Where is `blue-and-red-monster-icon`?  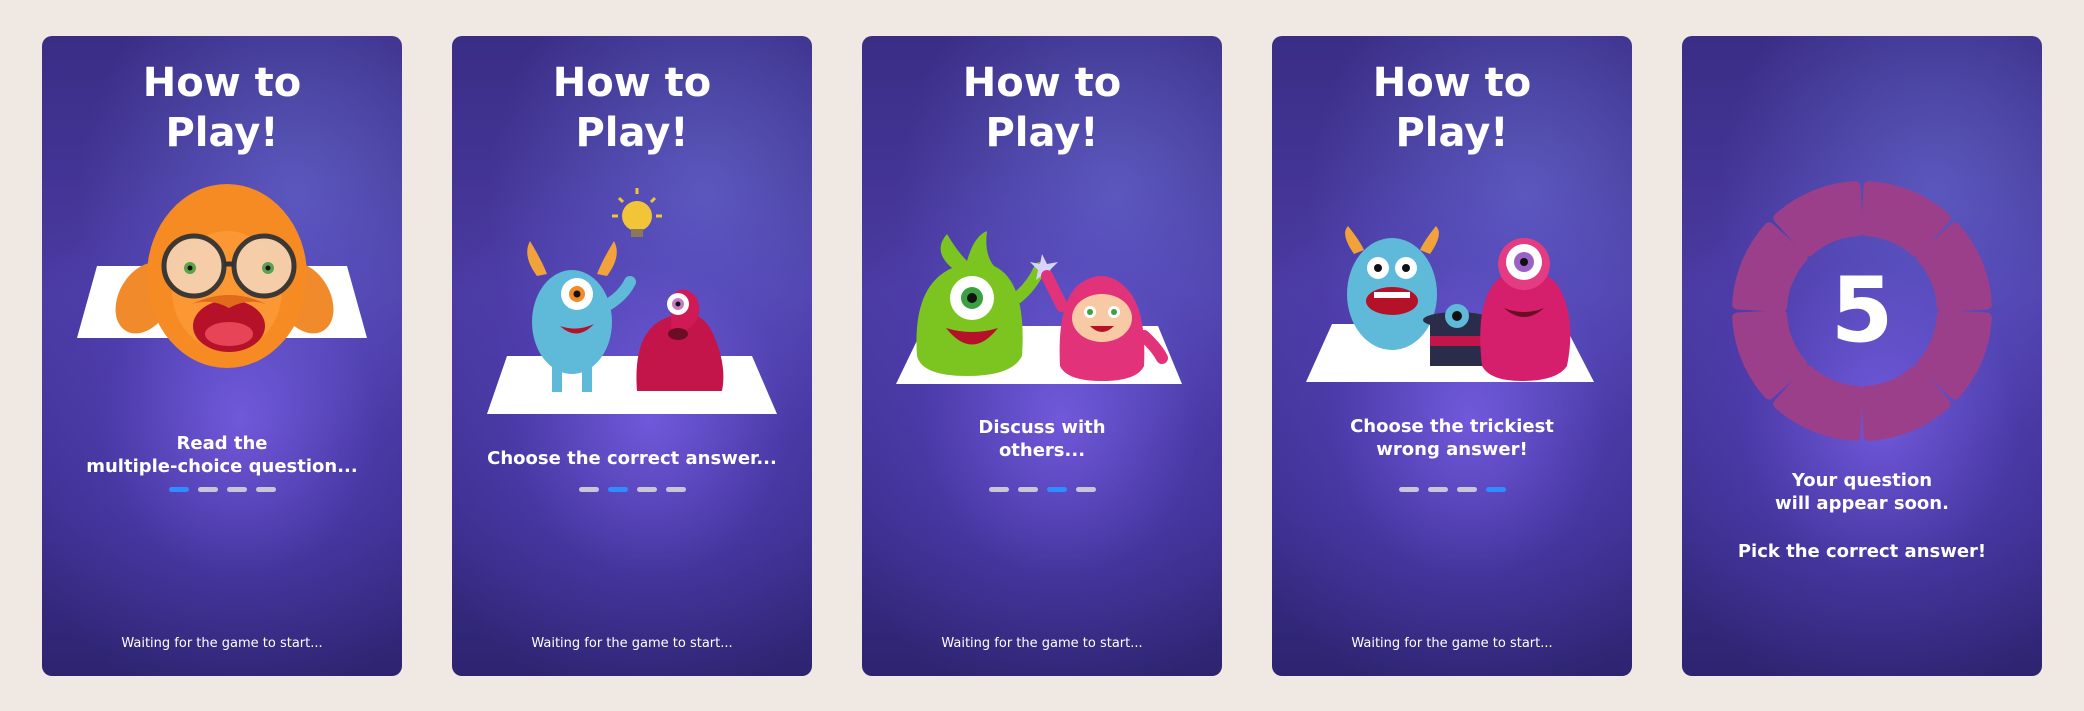 blue-and-red-monster-icon is located at coordinates (632, 301).